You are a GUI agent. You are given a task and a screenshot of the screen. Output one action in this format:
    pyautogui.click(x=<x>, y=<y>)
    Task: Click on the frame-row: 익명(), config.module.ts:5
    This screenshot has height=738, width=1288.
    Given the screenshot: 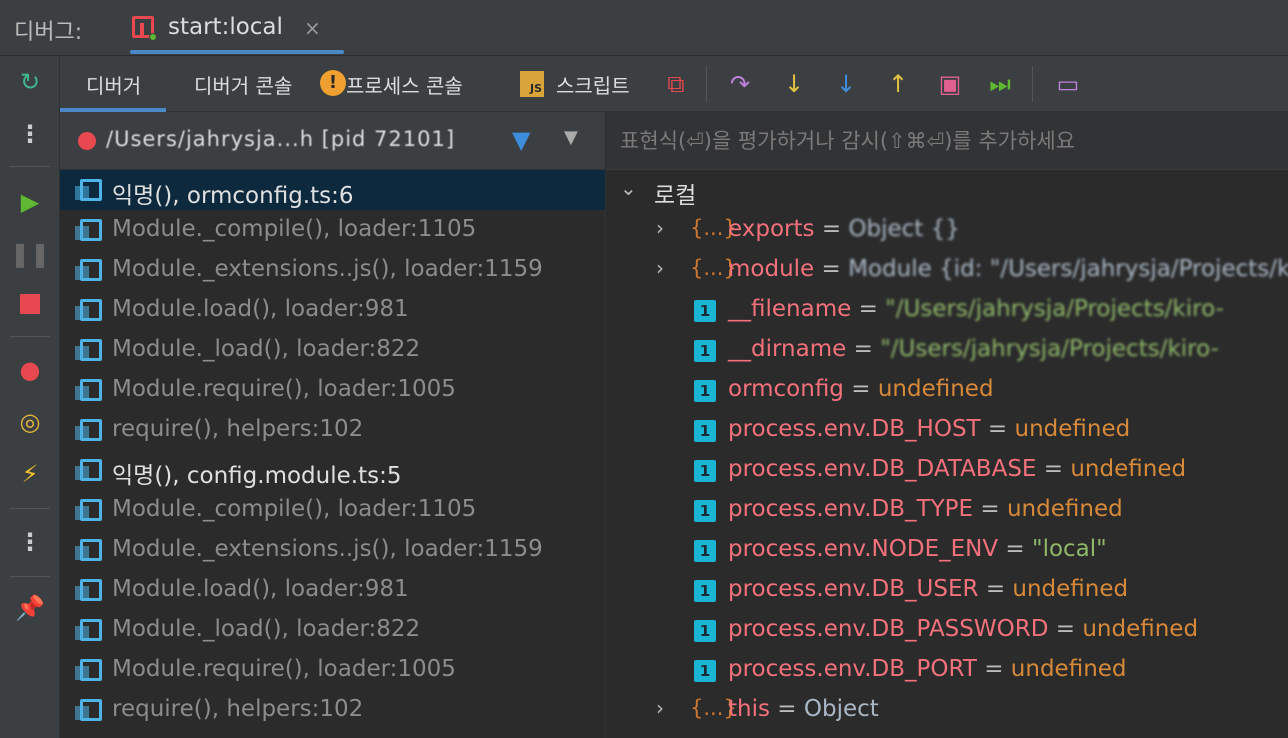 What is the action you would take?
    pyautogui.click(x=332, y=470)
    